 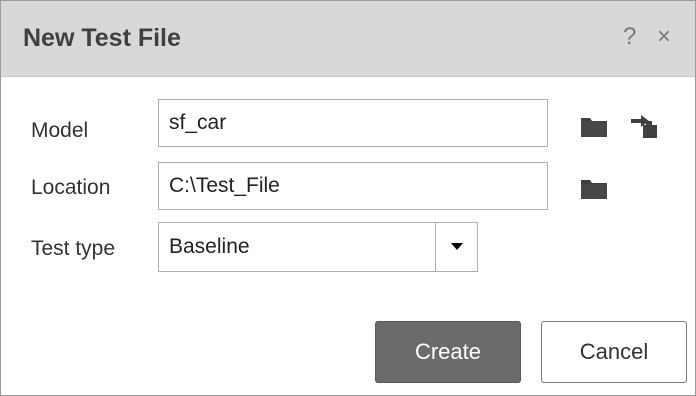 What do you see at coordinates (448, 352) in the screenshot?
I see `create-button: Create` at bounding box center [448, 352].